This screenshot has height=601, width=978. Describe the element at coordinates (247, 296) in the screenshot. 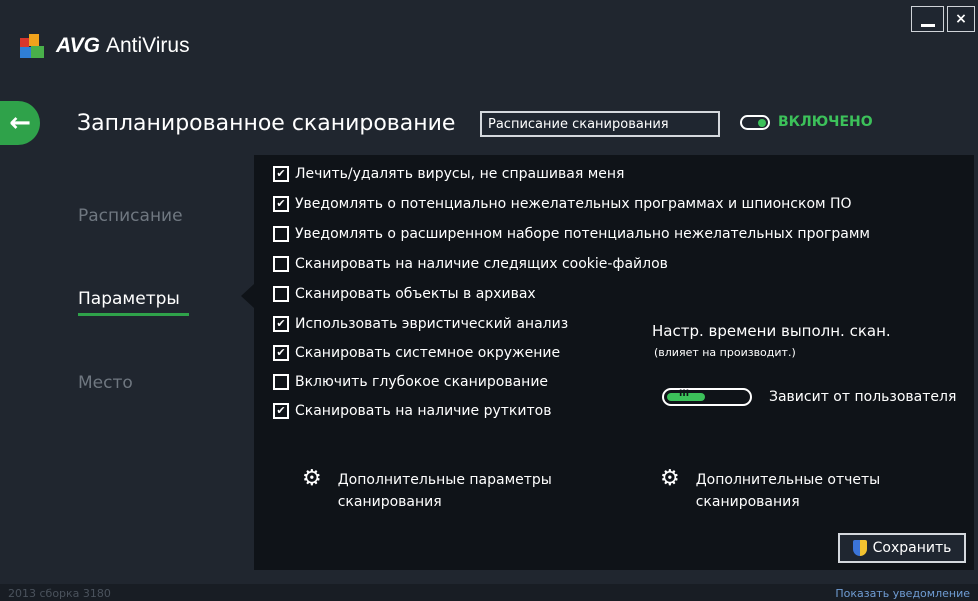

I see `active-pointer-icon` at that location.